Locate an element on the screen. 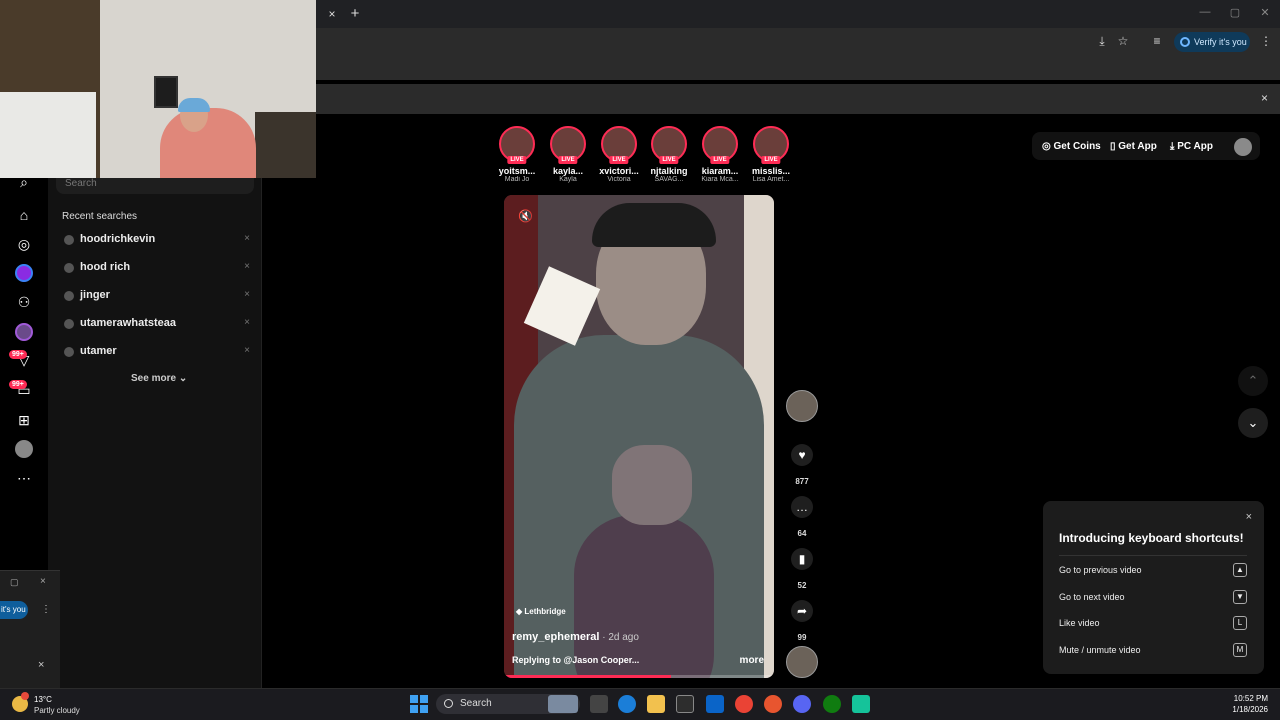 The image size is (1280, 720). recent-search-item: utamer × is located at coordinates (158, 352).